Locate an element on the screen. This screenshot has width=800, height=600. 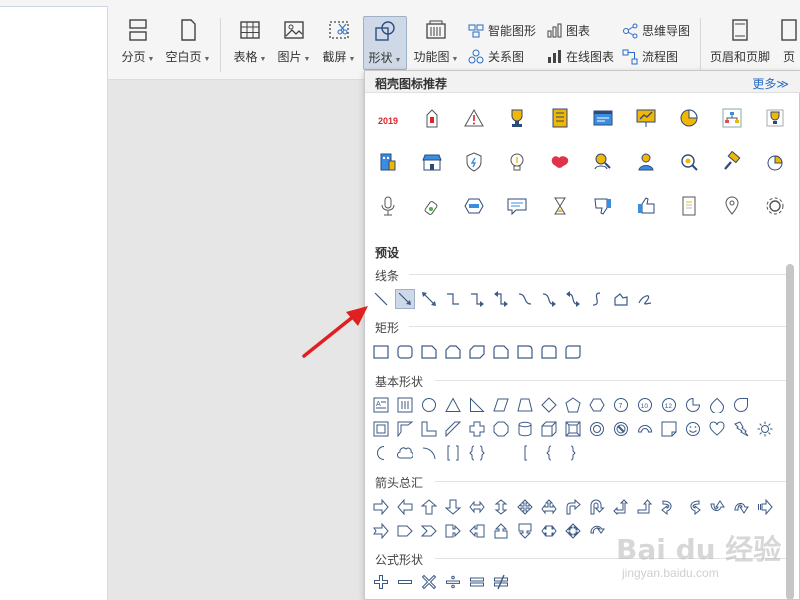
curved-right-arrow-shape is located at coordinates (669, 507).